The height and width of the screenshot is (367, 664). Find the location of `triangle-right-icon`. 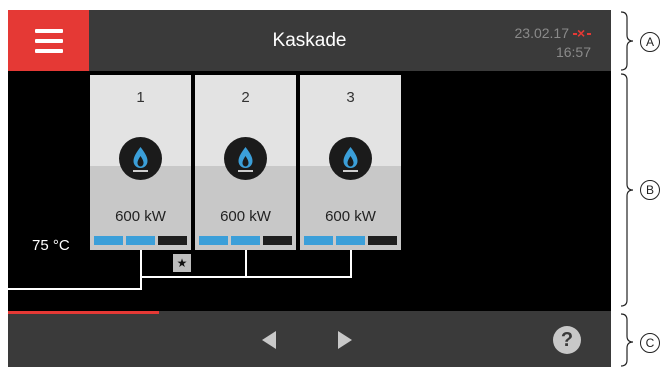

triangle-right-icon is located at coordinates (345, 340).